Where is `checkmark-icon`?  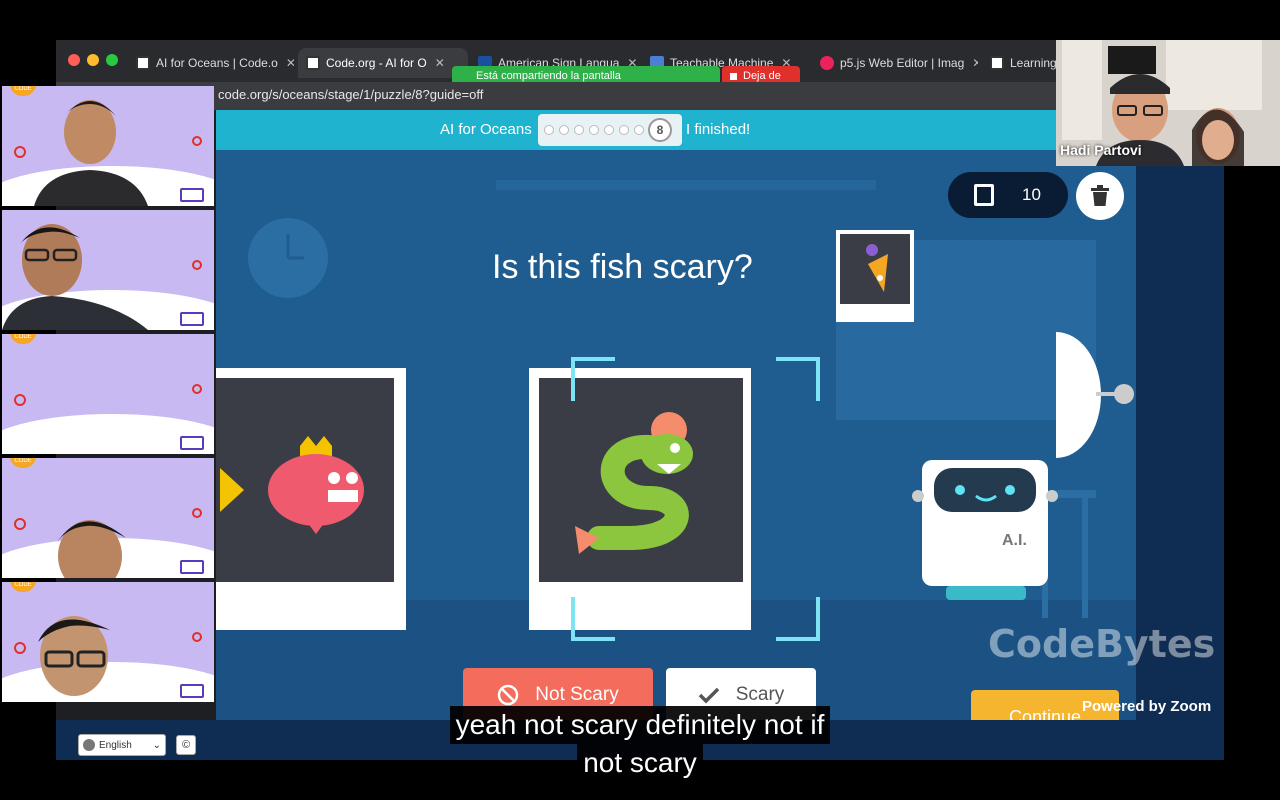
checkmark-icon is located at coordinates (708, 695).